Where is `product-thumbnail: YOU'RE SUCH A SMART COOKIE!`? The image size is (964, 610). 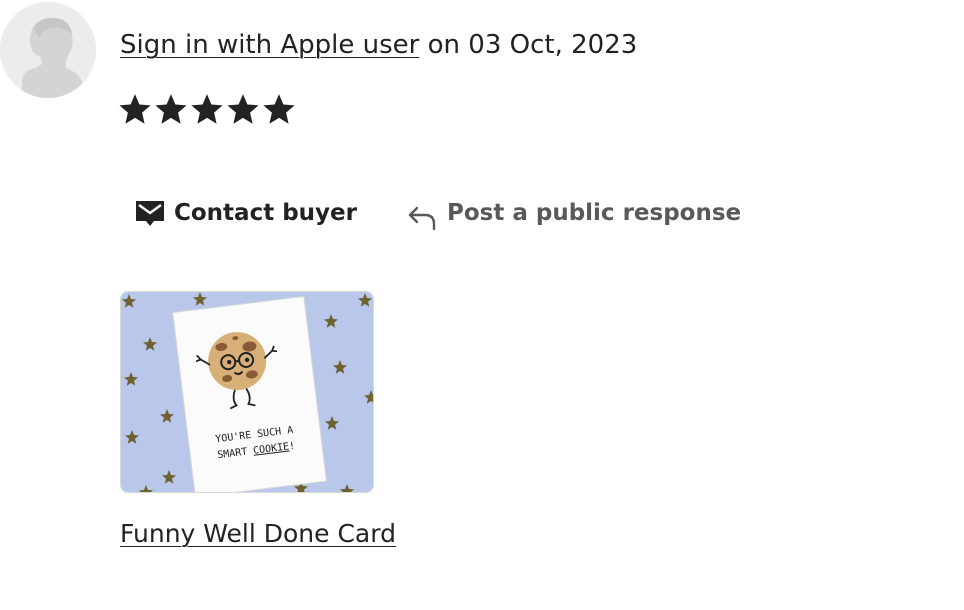 product-thumbnail: YOU'RE SUCH A SMART COOKIE! is located at coordinates (247, 392).